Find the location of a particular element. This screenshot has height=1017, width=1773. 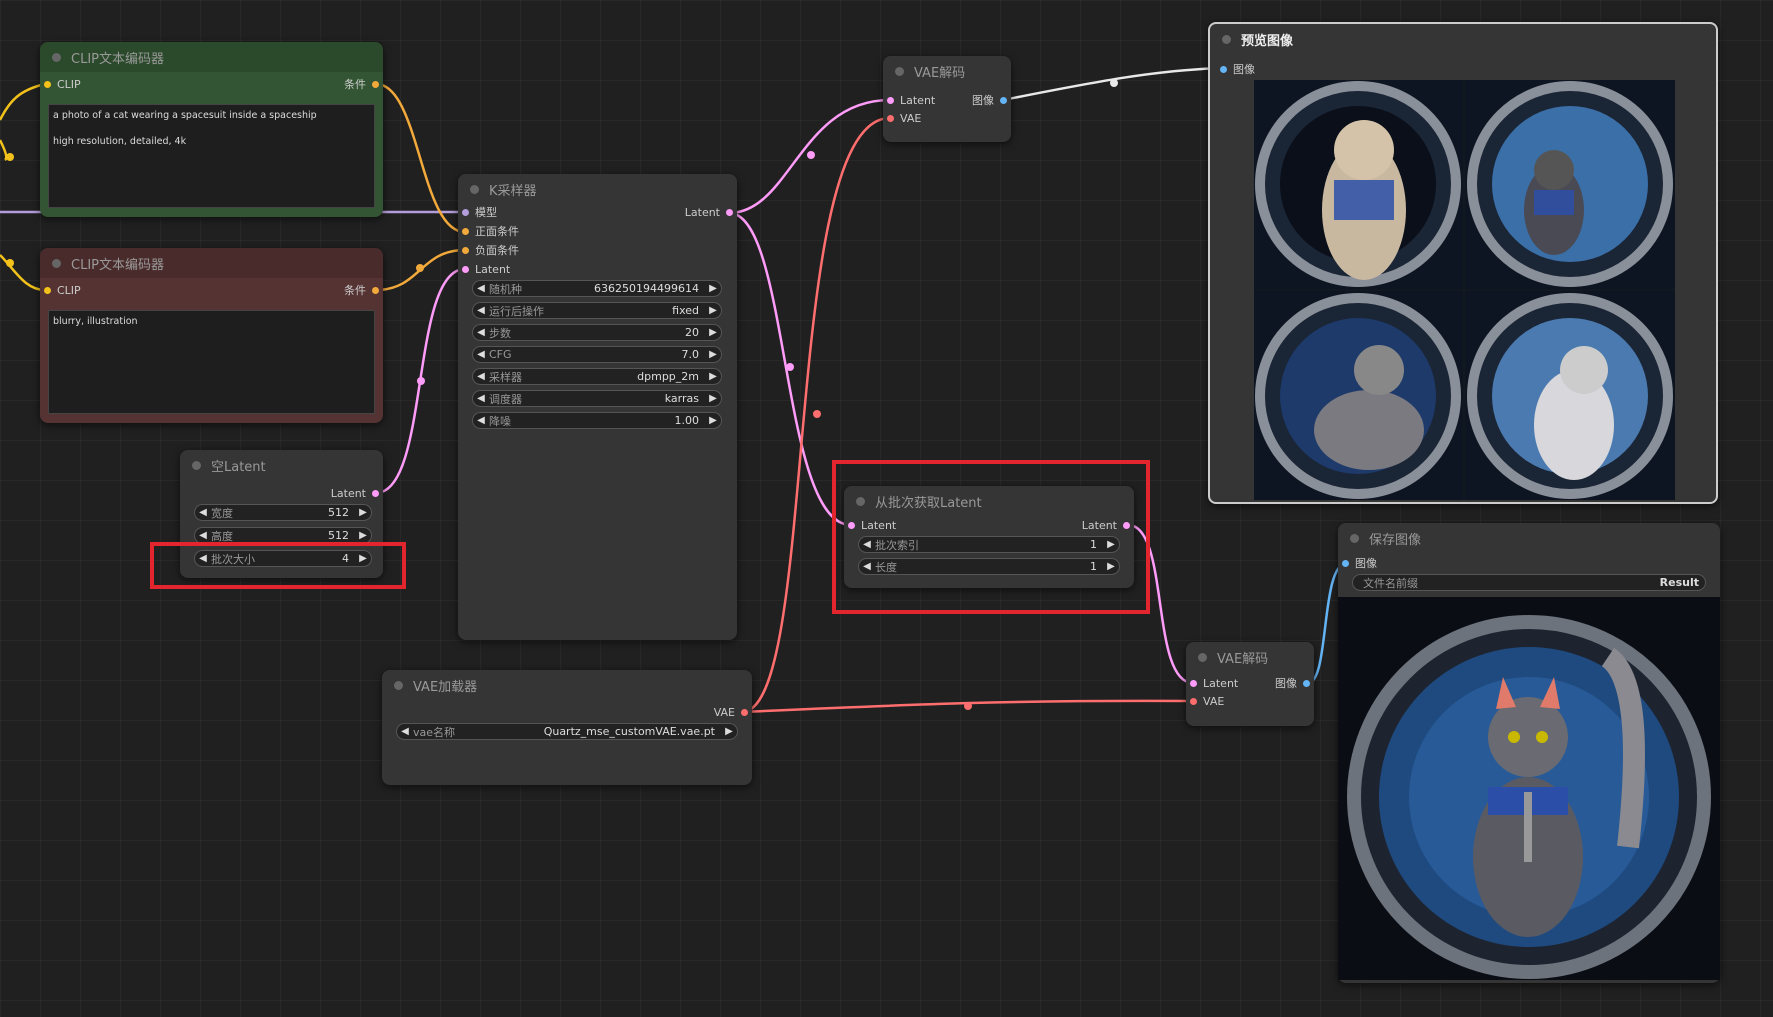

negative-input-slot: 负面条件 is located at coordinates (490, 250).